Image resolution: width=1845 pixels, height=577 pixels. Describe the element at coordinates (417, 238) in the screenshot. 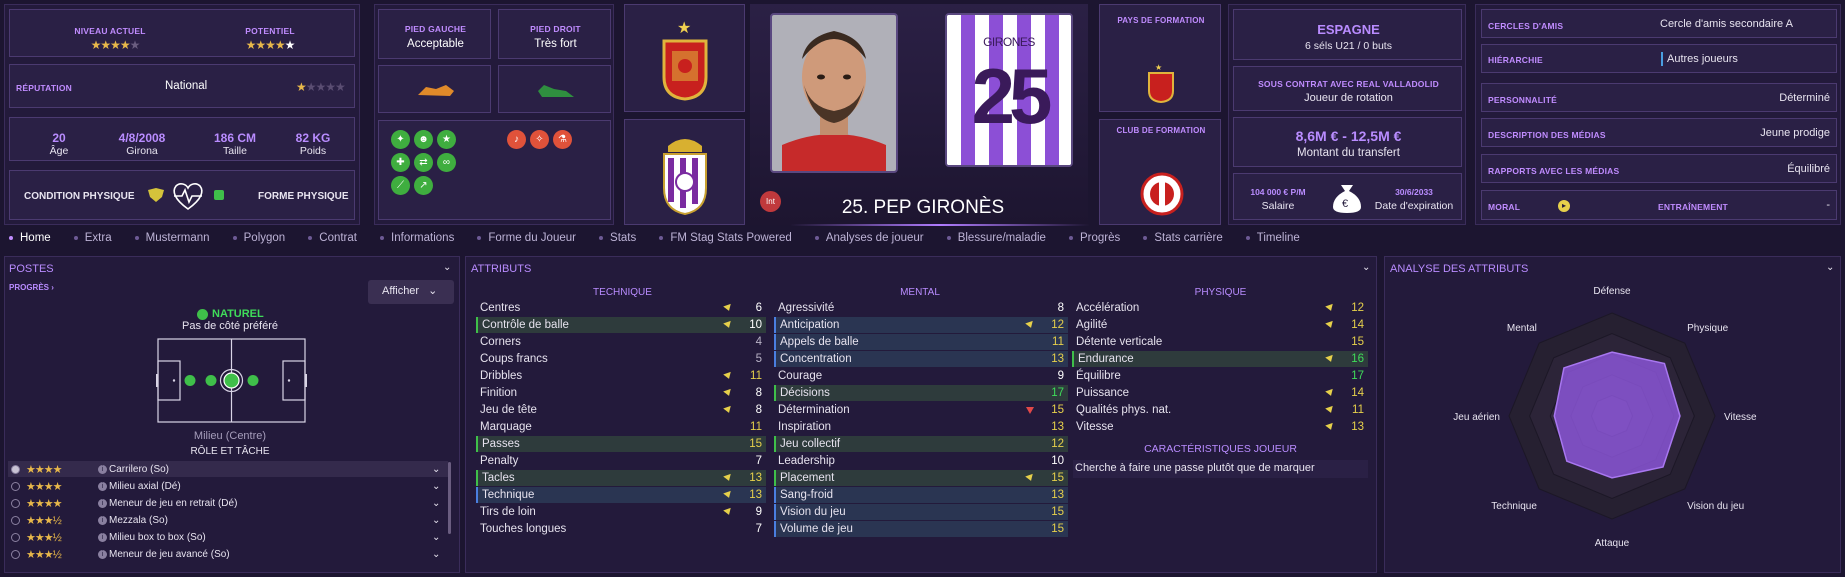

I see `tab-information: Informations` at that location.